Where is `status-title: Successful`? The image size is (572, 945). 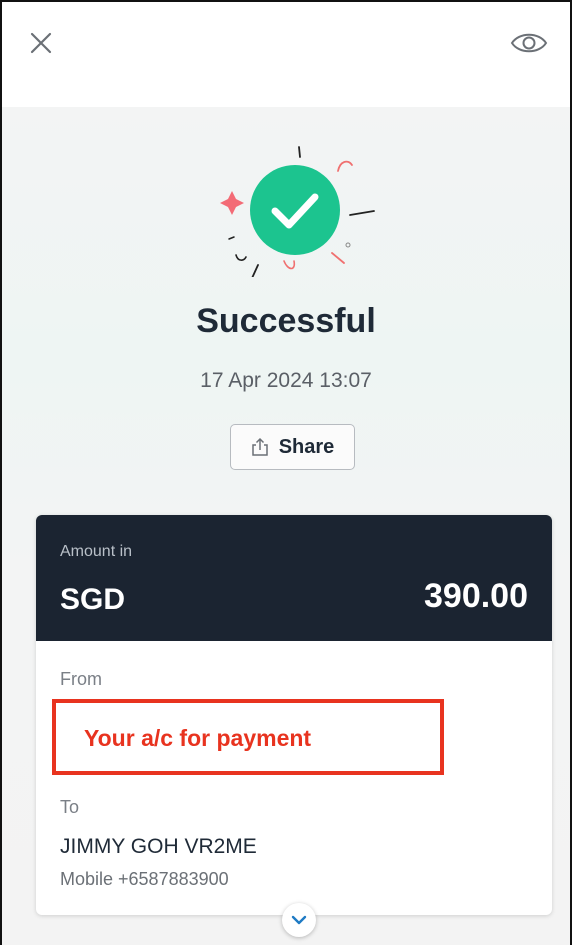 status-title: Successful is located at coordinates (286, 321).